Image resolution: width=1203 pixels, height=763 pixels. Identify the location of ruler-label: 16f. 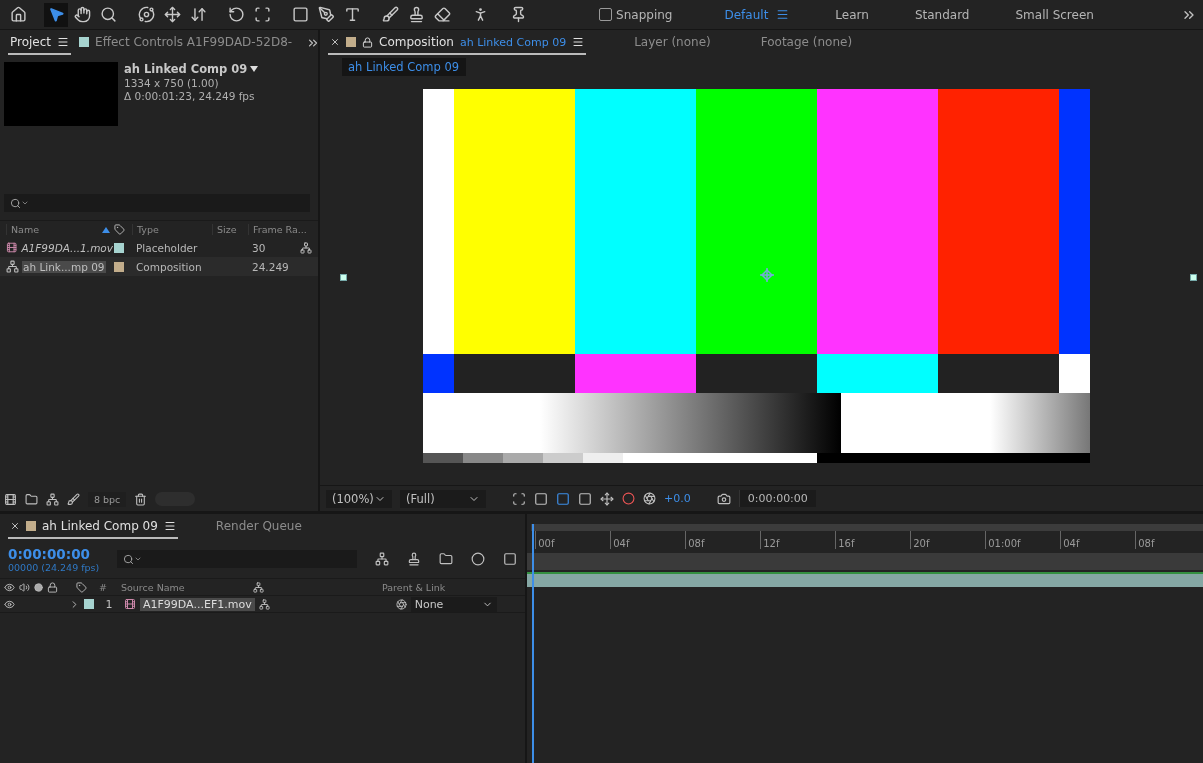
(873, 540).